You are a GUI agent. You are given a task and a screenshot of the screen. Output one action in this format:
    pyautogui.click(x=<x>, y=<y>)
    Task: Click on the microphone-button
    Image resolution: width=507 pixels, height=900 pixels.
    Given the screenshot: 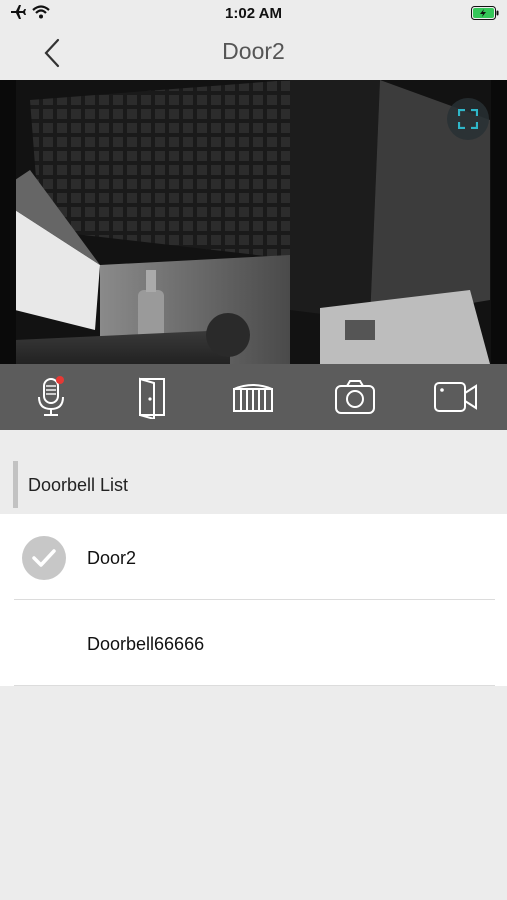 What is the action you would take?
    pyautogui.click(x=51, y=397)
    